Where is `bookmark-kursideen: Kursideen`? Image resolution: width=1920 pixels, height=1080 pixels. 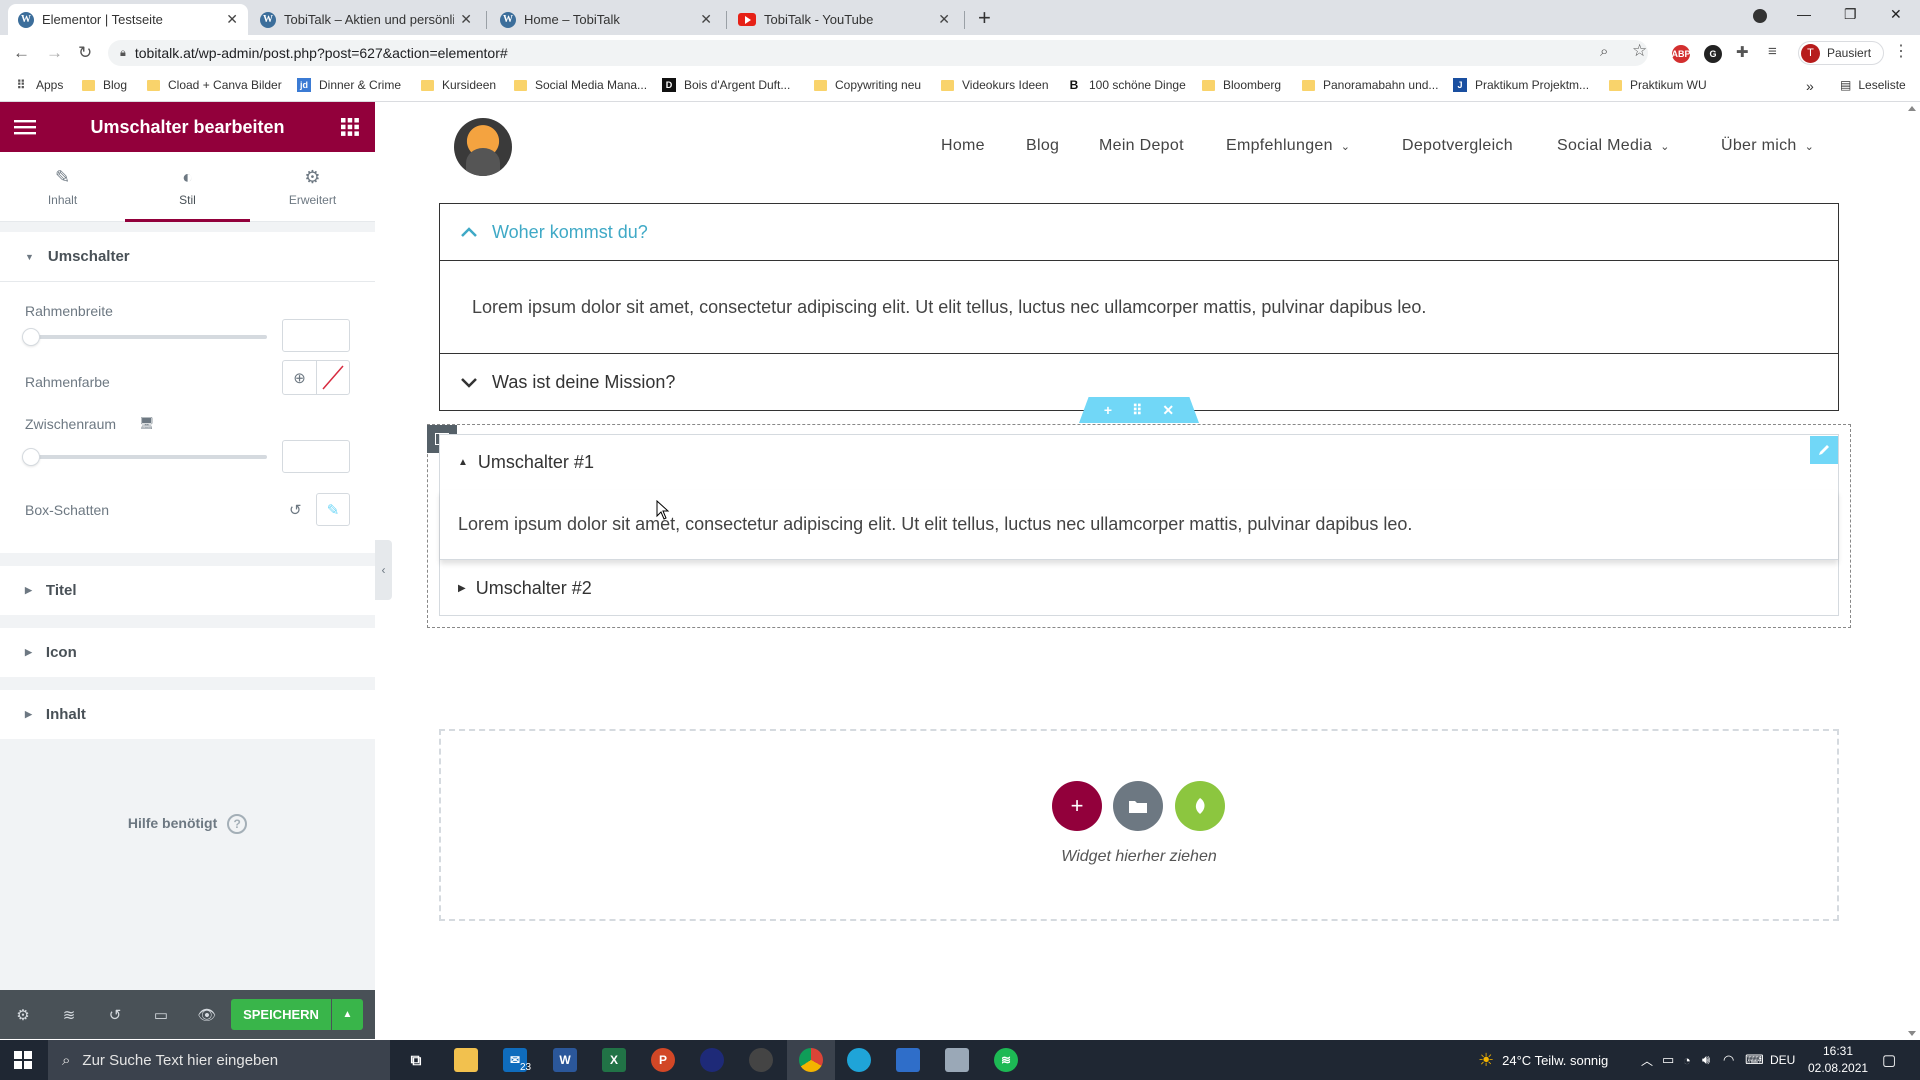 bookmark-kursideen: Kursideen is located at coordinates (458, 85).